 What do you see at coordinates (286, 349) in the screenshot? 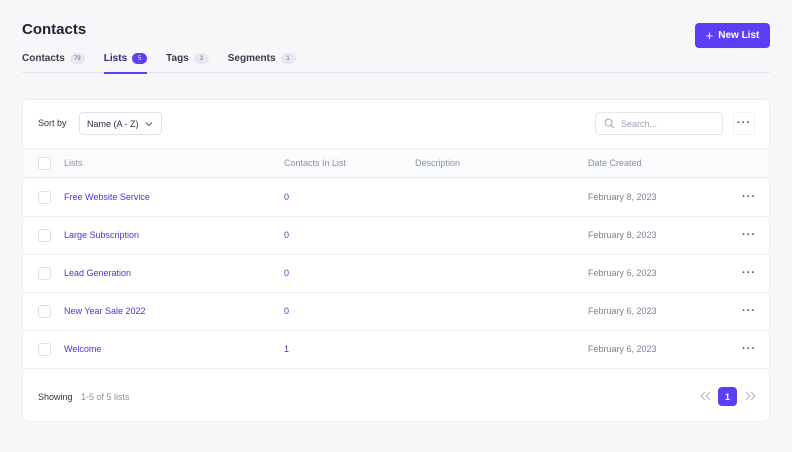
I see `contacts-count-link: 1` at bounding box center [286, 349].